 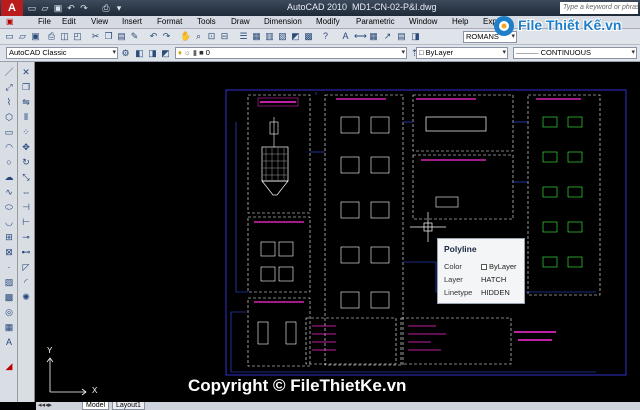 I want to click on table-icon: ▦, so click(x=9, y=327).